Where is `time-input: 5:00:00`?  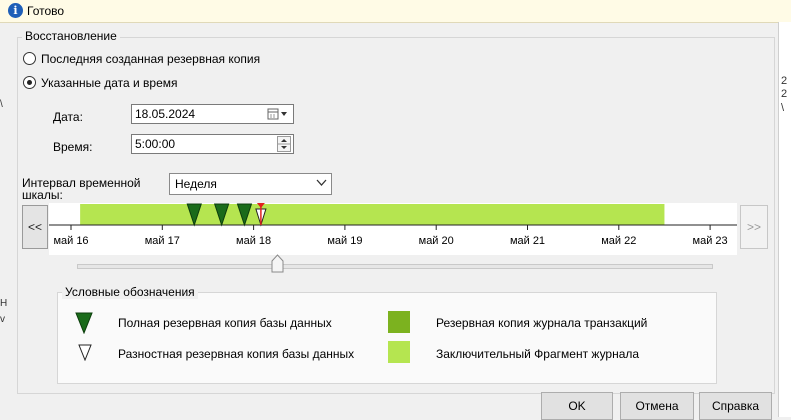 time-input: 5:00:00 is located at coordinates (212, 144).